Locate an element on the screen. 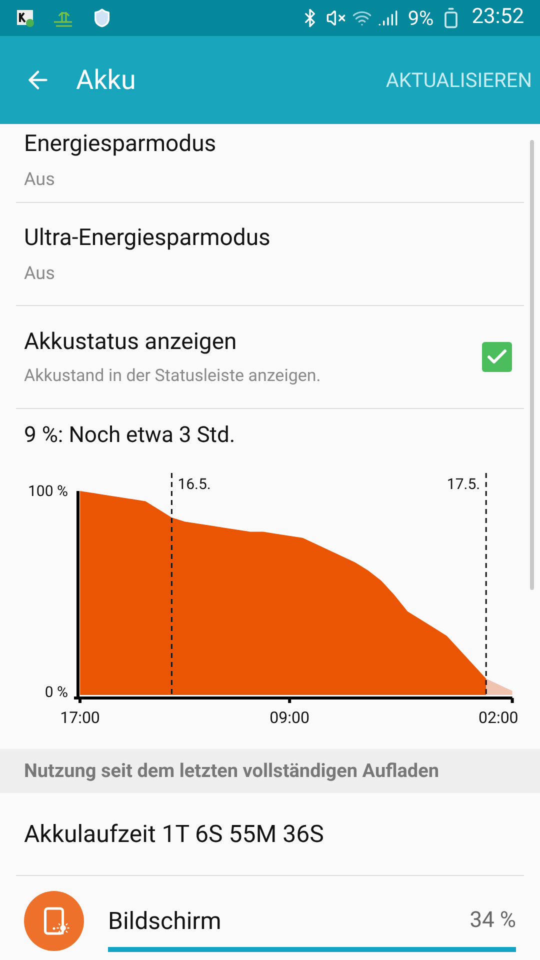 This screenshot has width=540, height=960. battery-percent: 9% is located at coordinates (421, 18).